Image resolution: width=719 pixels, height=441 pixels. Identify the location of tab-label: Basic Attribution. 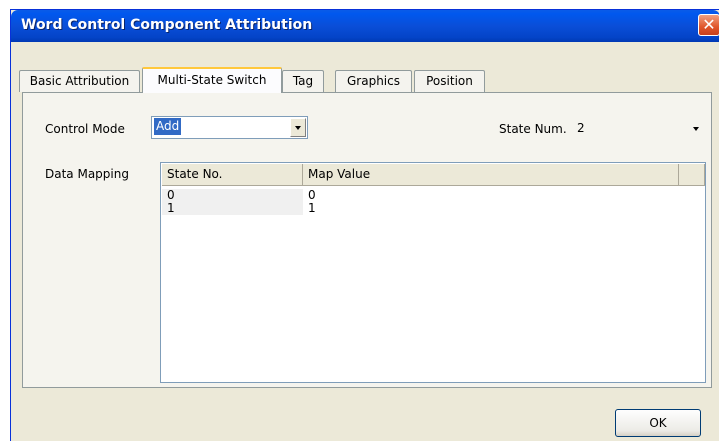
(79, 81).